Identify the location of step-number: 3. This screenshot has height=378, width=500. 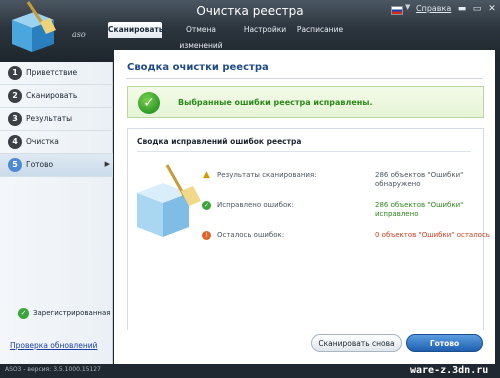
(15, 119).